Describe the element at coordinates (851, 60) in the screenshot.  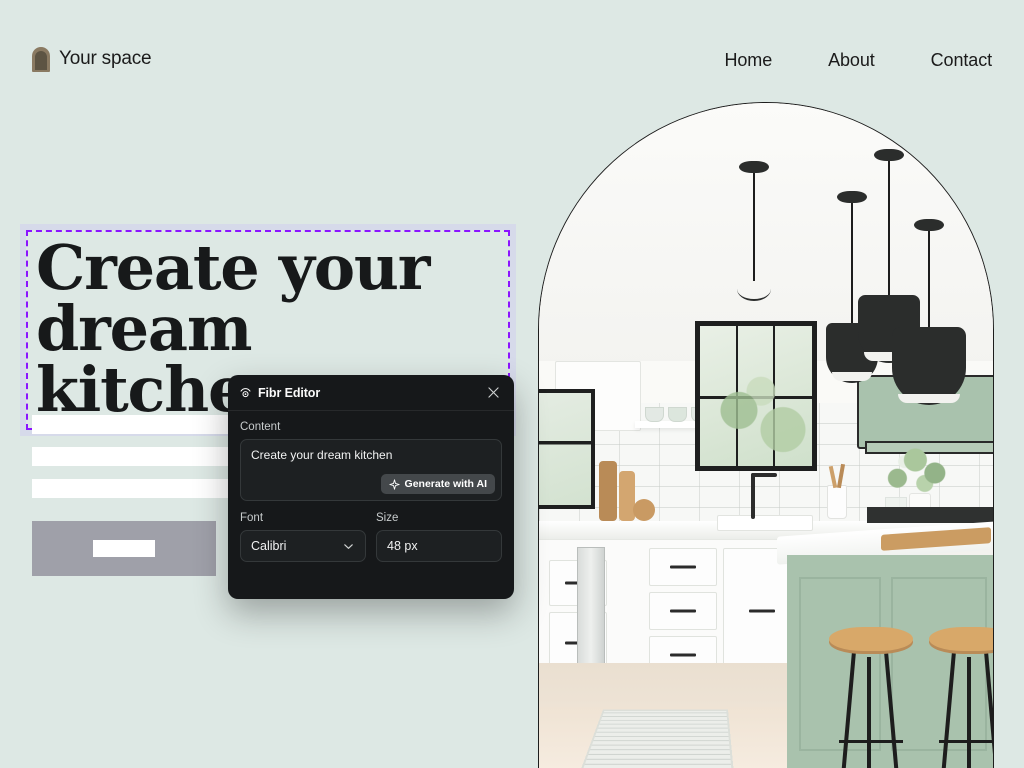
I see `nav-link-about: About` at that location.